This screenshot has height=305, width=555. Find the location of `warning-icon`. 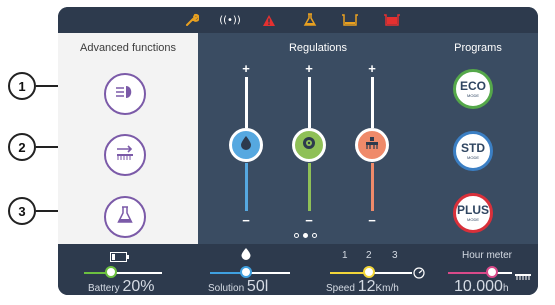

warning-icon is located at coordinates (269, 20).